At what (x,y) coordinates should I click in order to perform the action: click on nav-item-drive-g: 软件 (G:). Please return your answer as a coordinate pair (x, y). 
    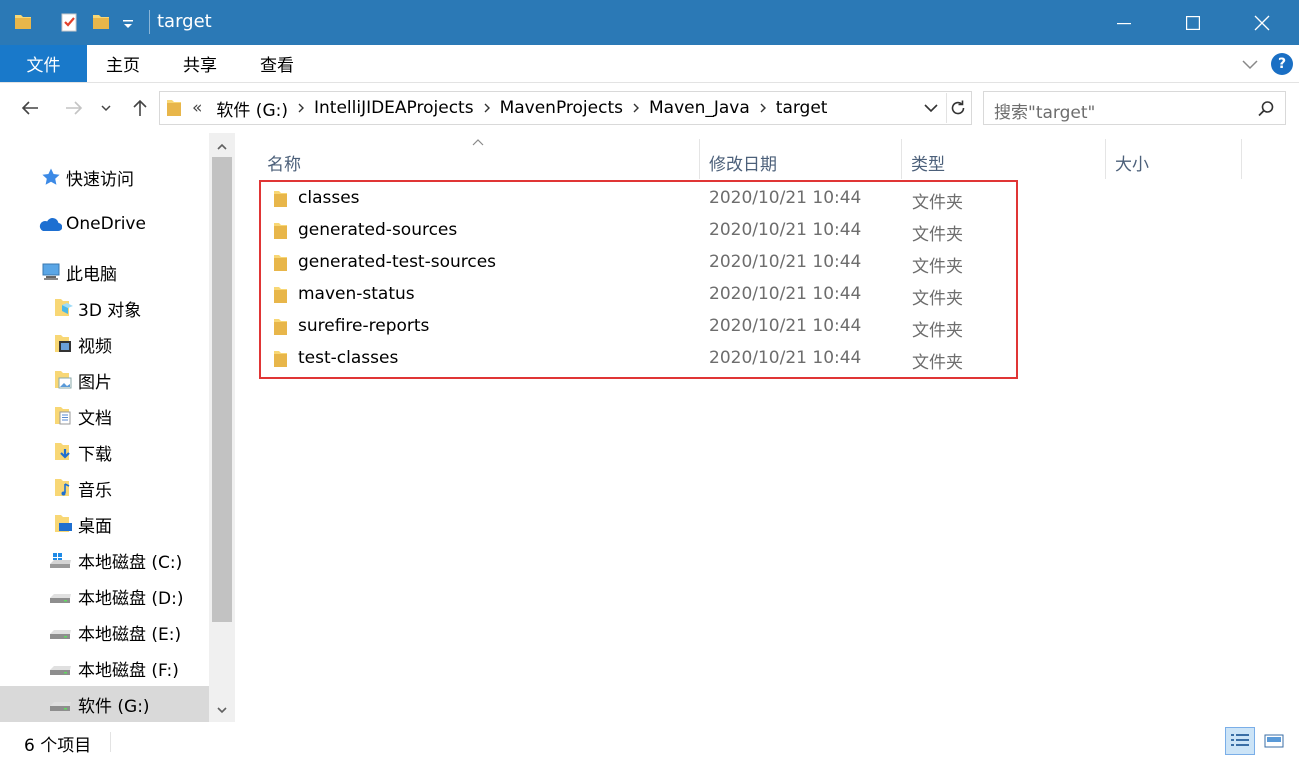
    Looking at the image, I should click on (104, 704).